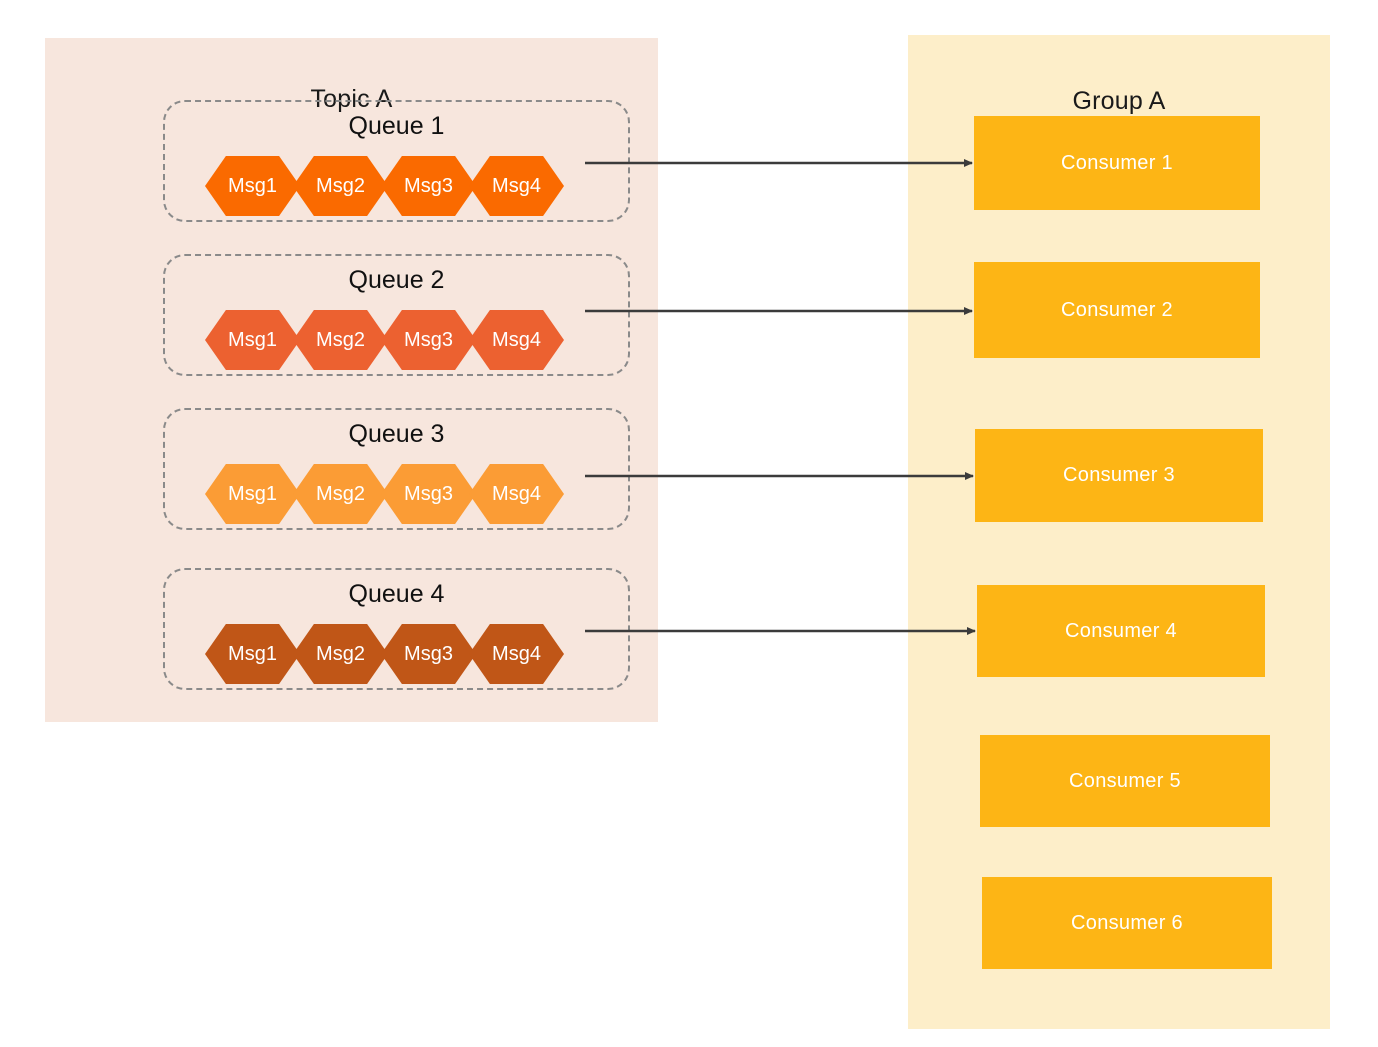  What do you see at coordinates (396, 280) in the screenshot?
I see `queue-title-2: Queue 2` at bounding box center [396, 280].